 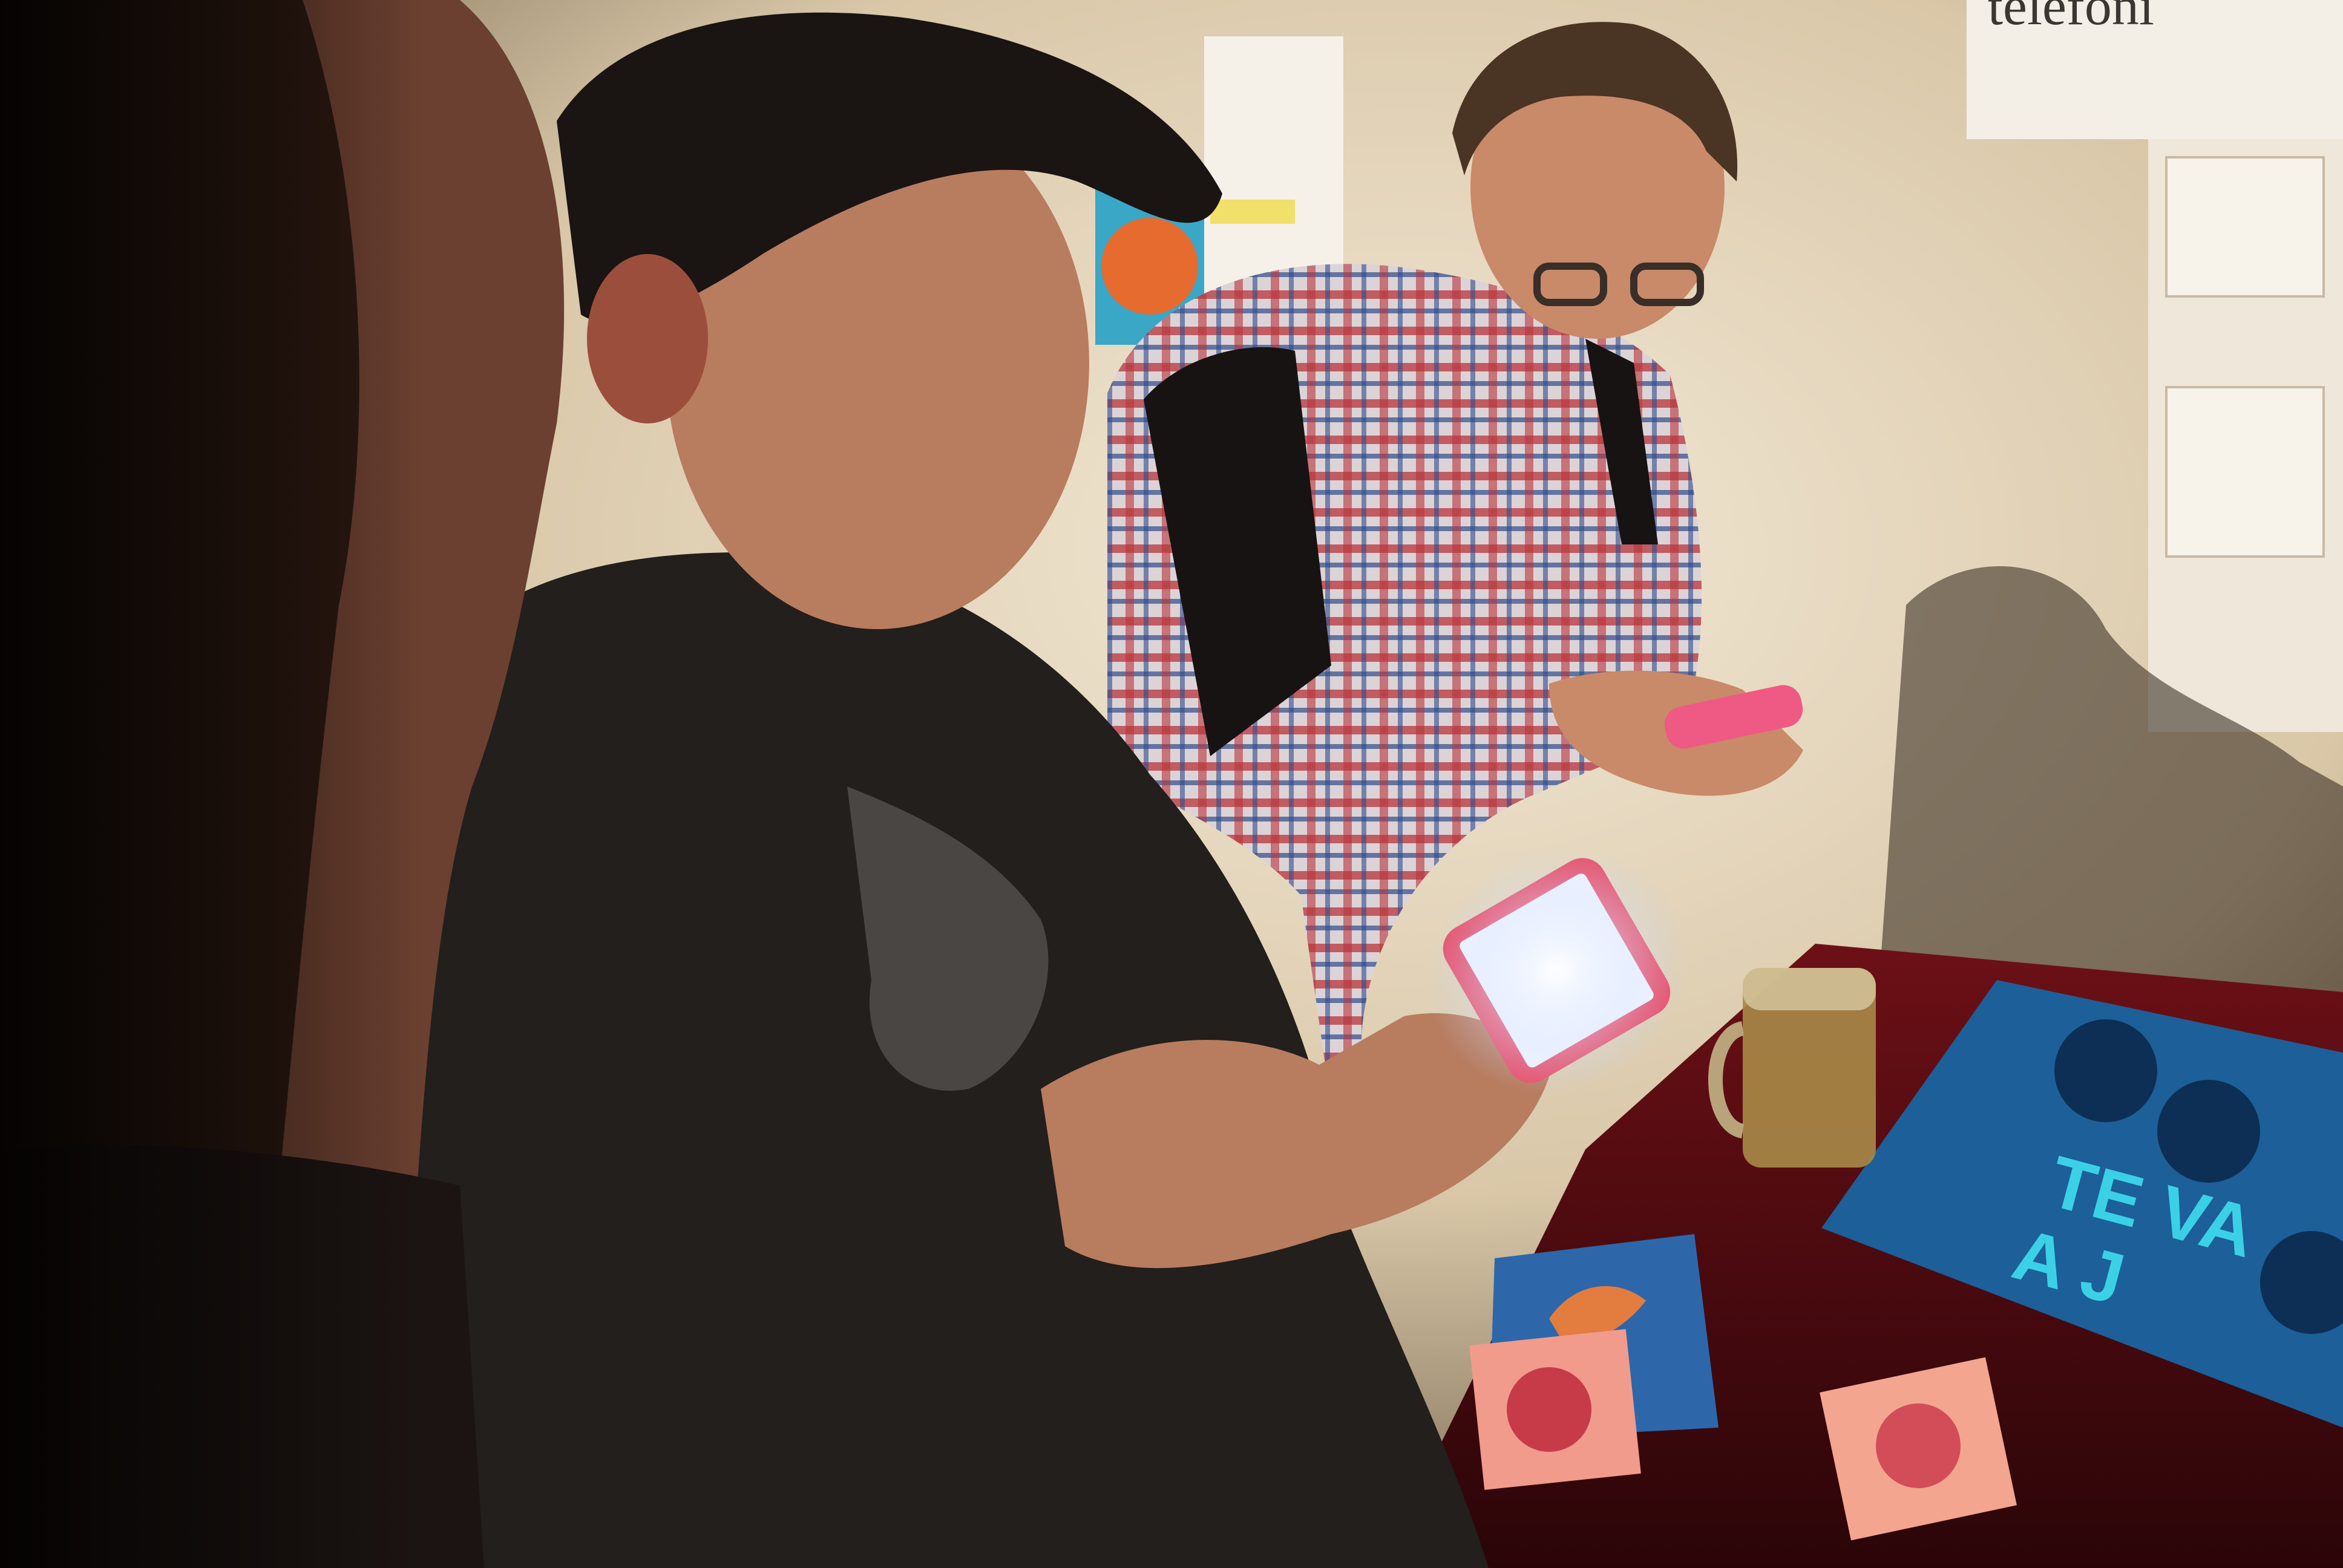 What do you see at coordinates (2245, 435) in the screenshot?
I see `wall-poster-right` at bounding box center [2245, 435].